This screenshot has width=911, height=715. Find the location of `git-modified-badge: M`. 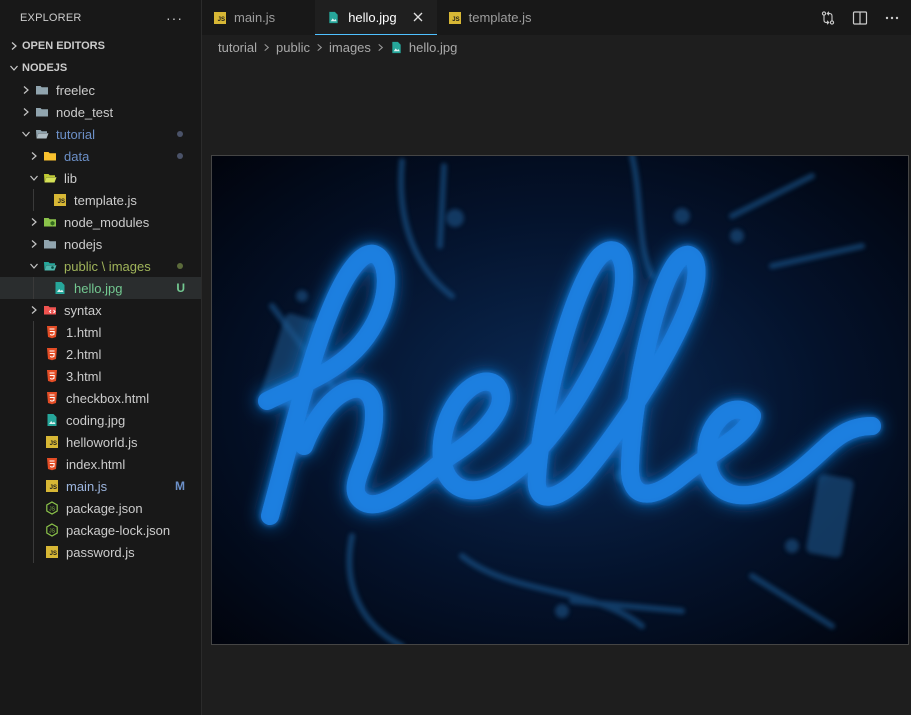

git-modified-badge: M is located at coordinates (180, 486).